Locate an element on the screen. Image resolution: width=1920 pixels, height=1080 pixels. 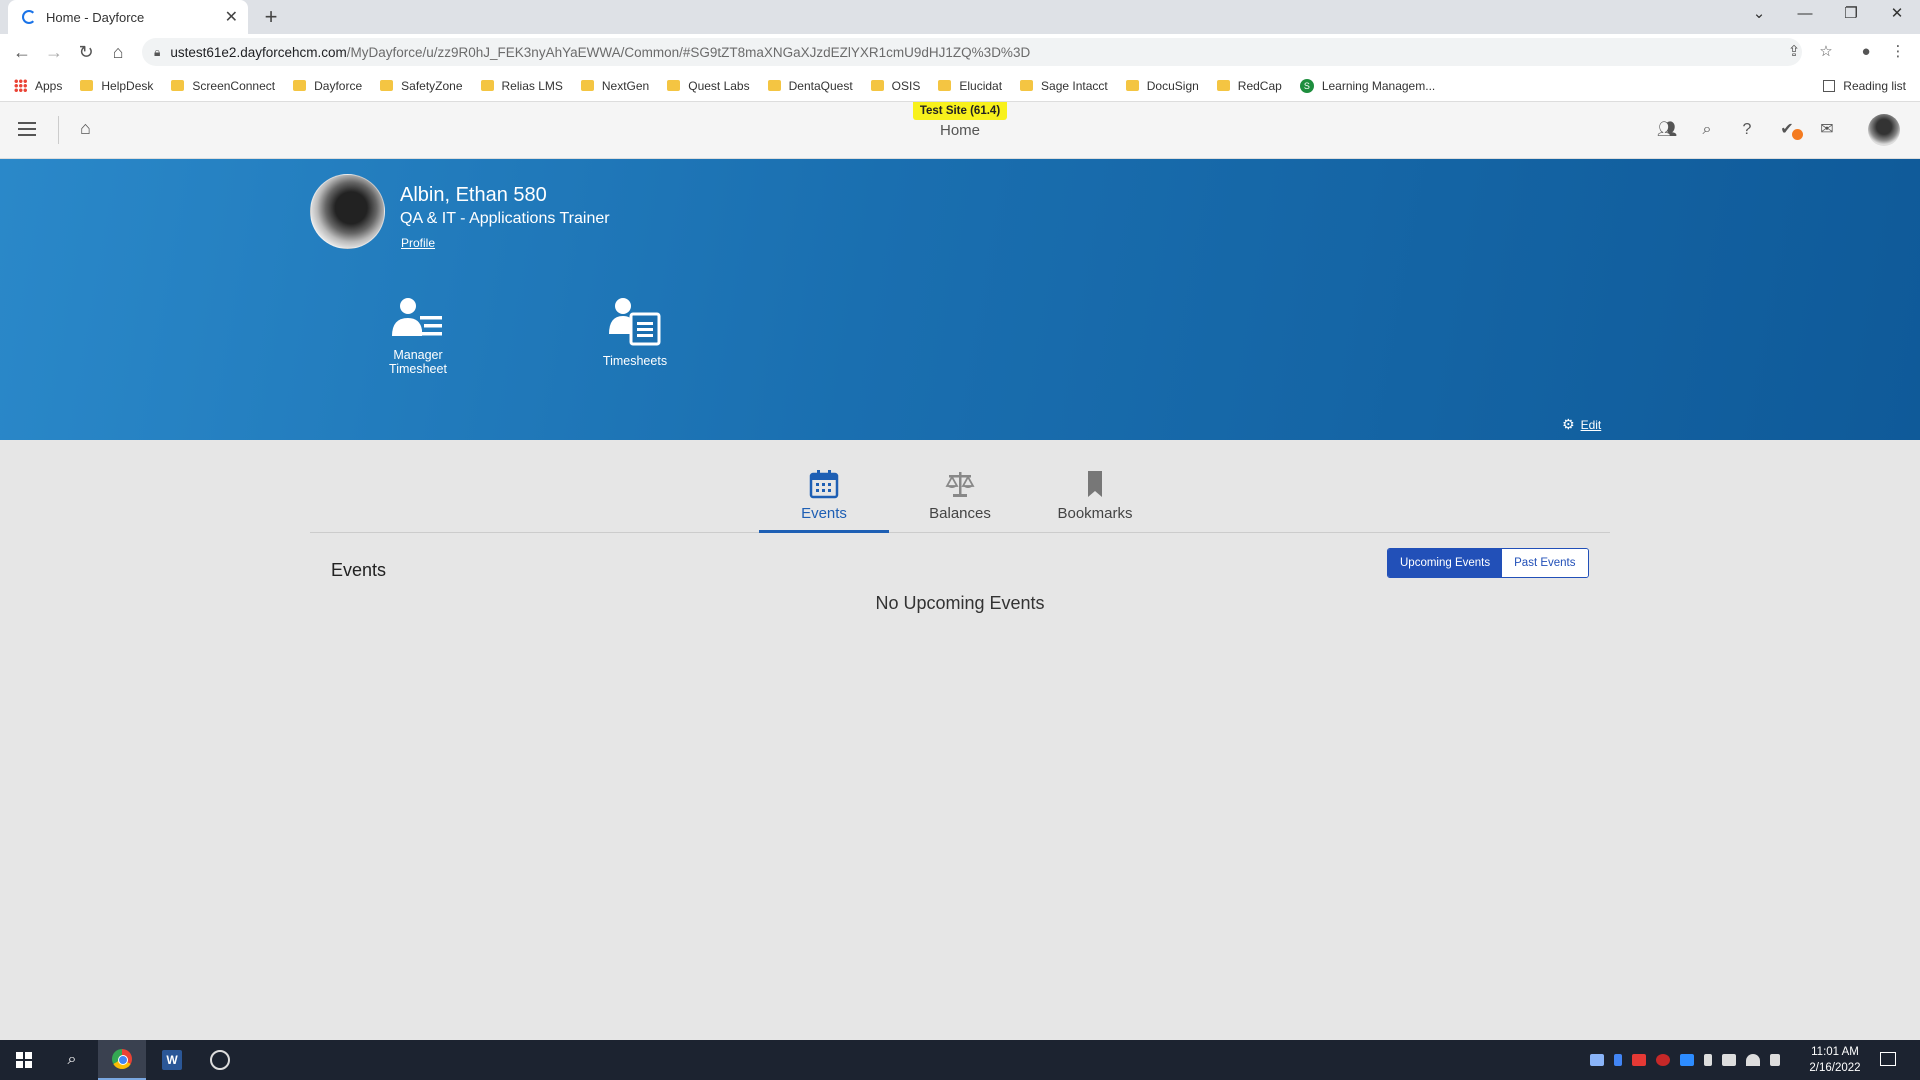
bookmark-relias-lms: Relias LMS is located at coordinates (521, 86).